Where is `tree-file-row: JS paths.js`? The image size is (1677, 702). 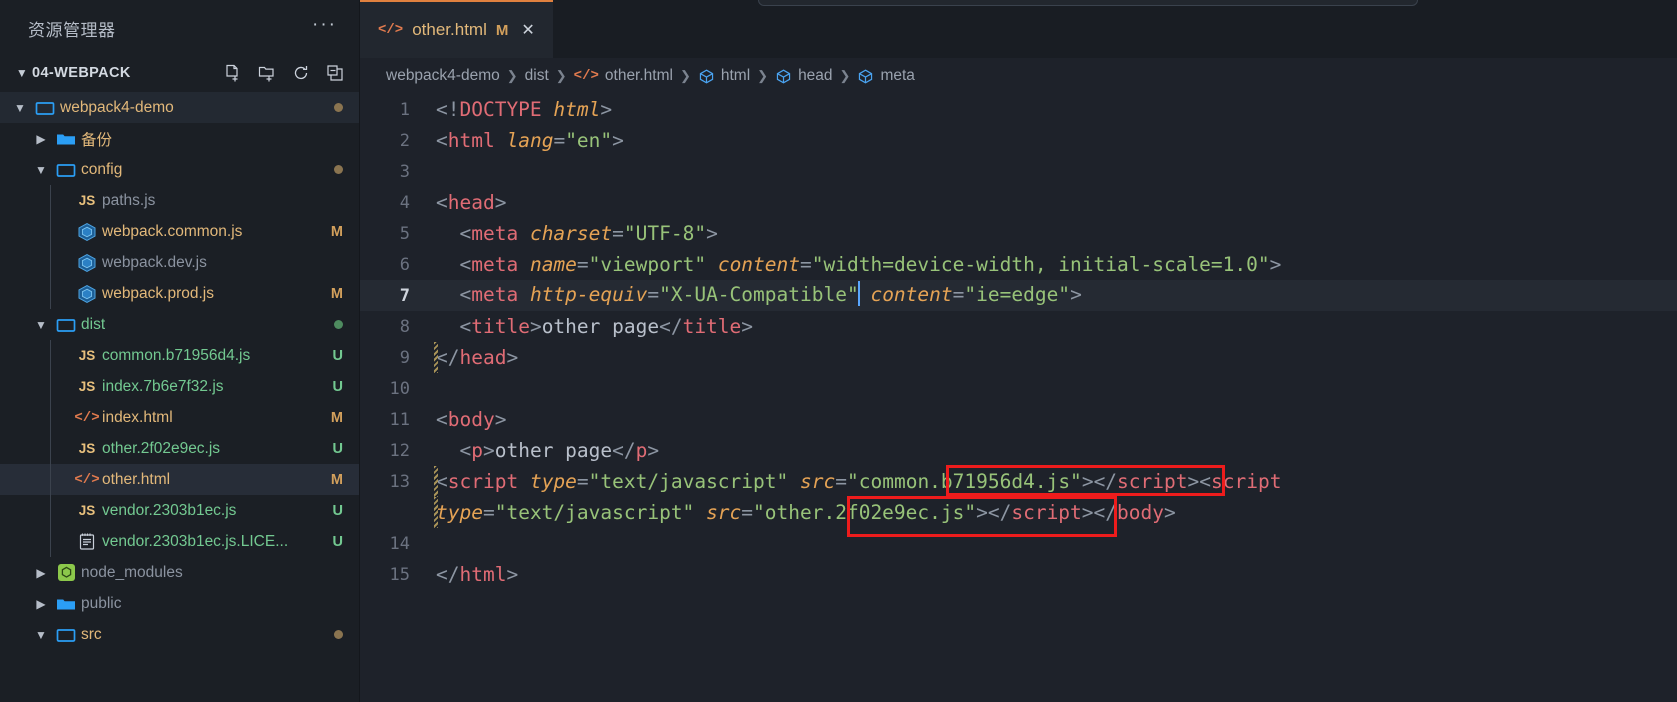
tree-file-row: JS paths.js is located at coordinates (179, 200).